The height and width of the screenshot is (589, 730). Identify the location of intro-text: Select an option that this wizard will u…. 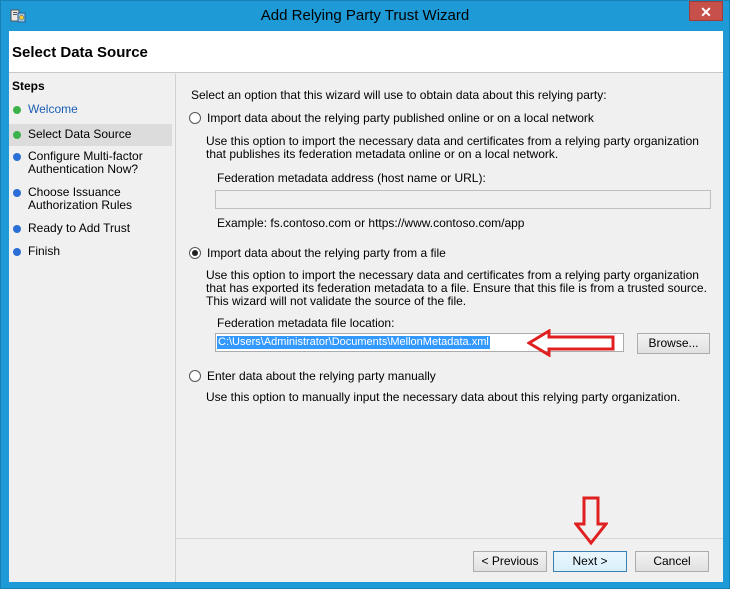
(399, 95).